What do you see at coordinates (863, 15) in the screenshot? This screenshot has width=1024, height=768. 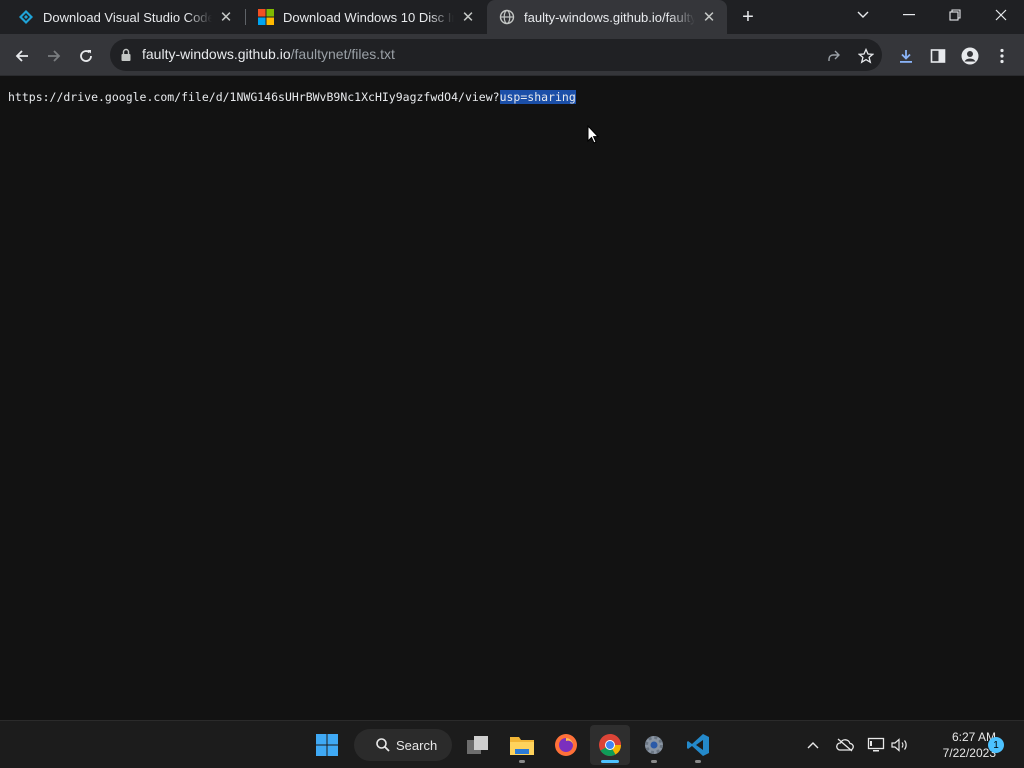 I see `tab-search-chevron-icon` at bounding box center [863, 15].